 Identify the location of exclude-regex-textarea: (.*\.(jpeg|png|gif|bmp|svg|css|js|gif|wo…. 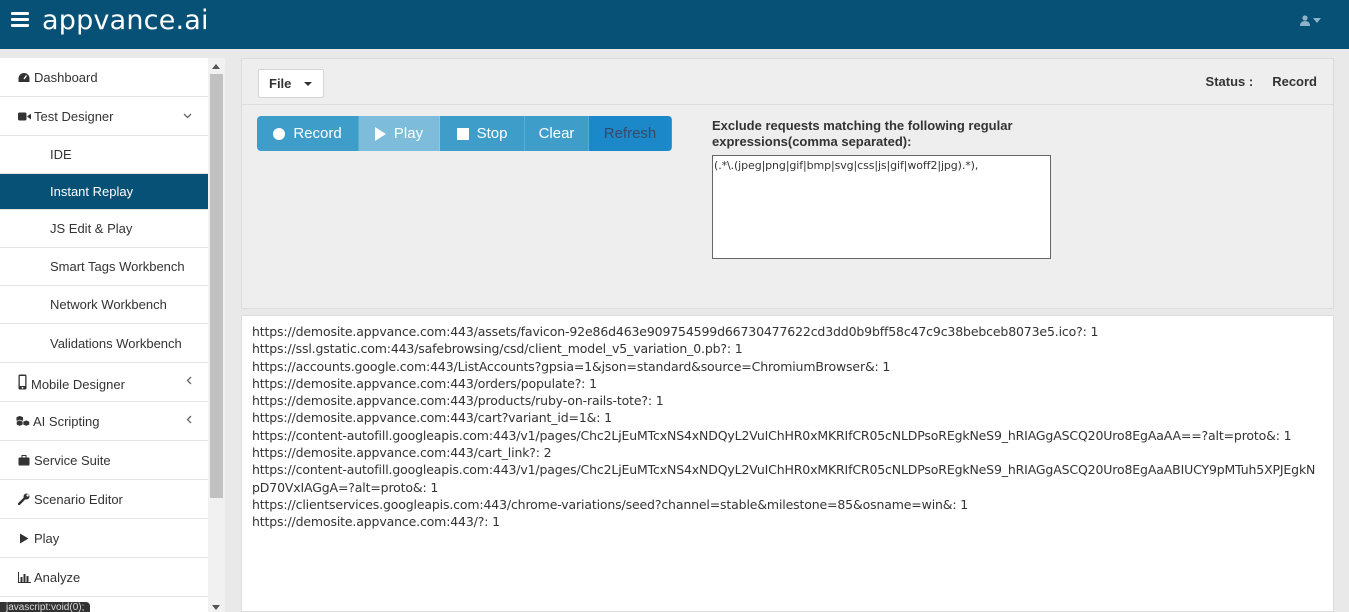
(881, 207).